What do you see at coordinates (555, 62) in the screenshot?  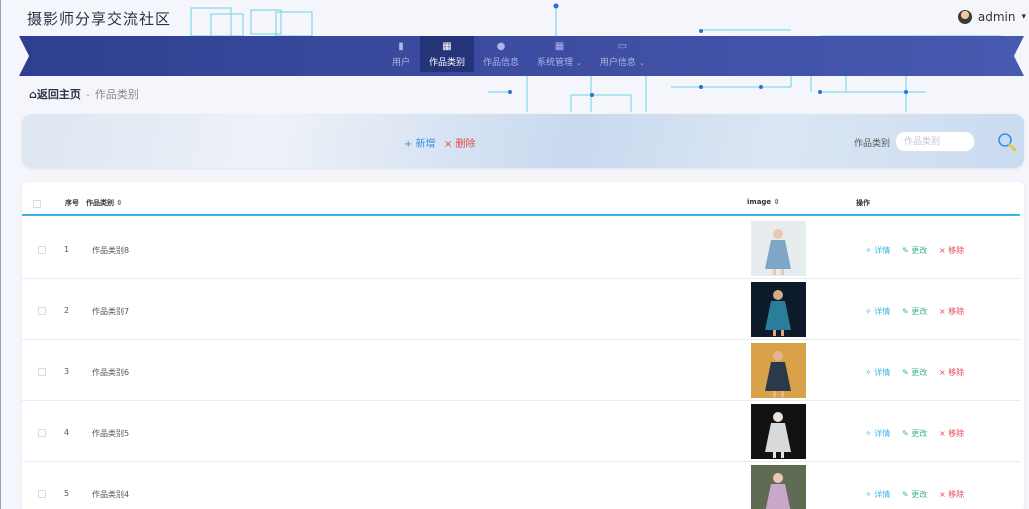 I see `nav-item-label: 系统管理` at bounding box center [555, 62].